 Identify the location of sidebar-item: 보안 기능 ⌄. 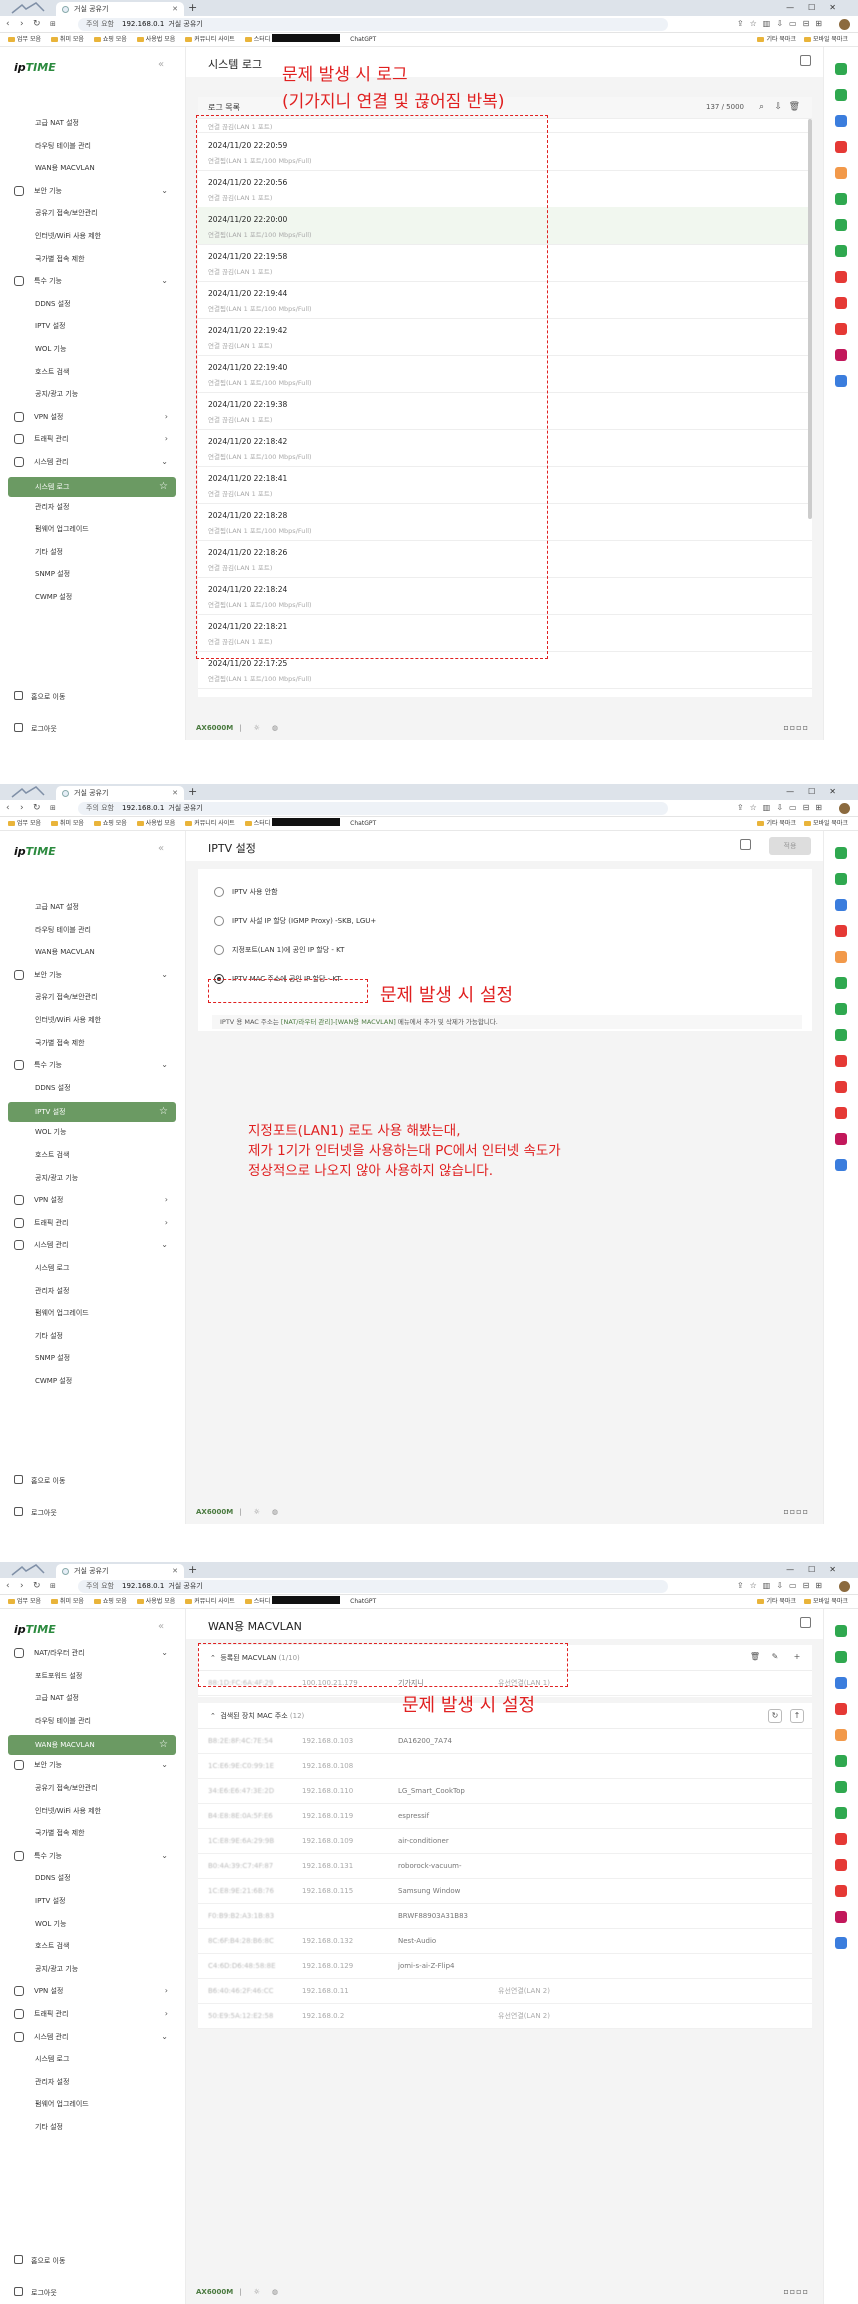
(92, 191).